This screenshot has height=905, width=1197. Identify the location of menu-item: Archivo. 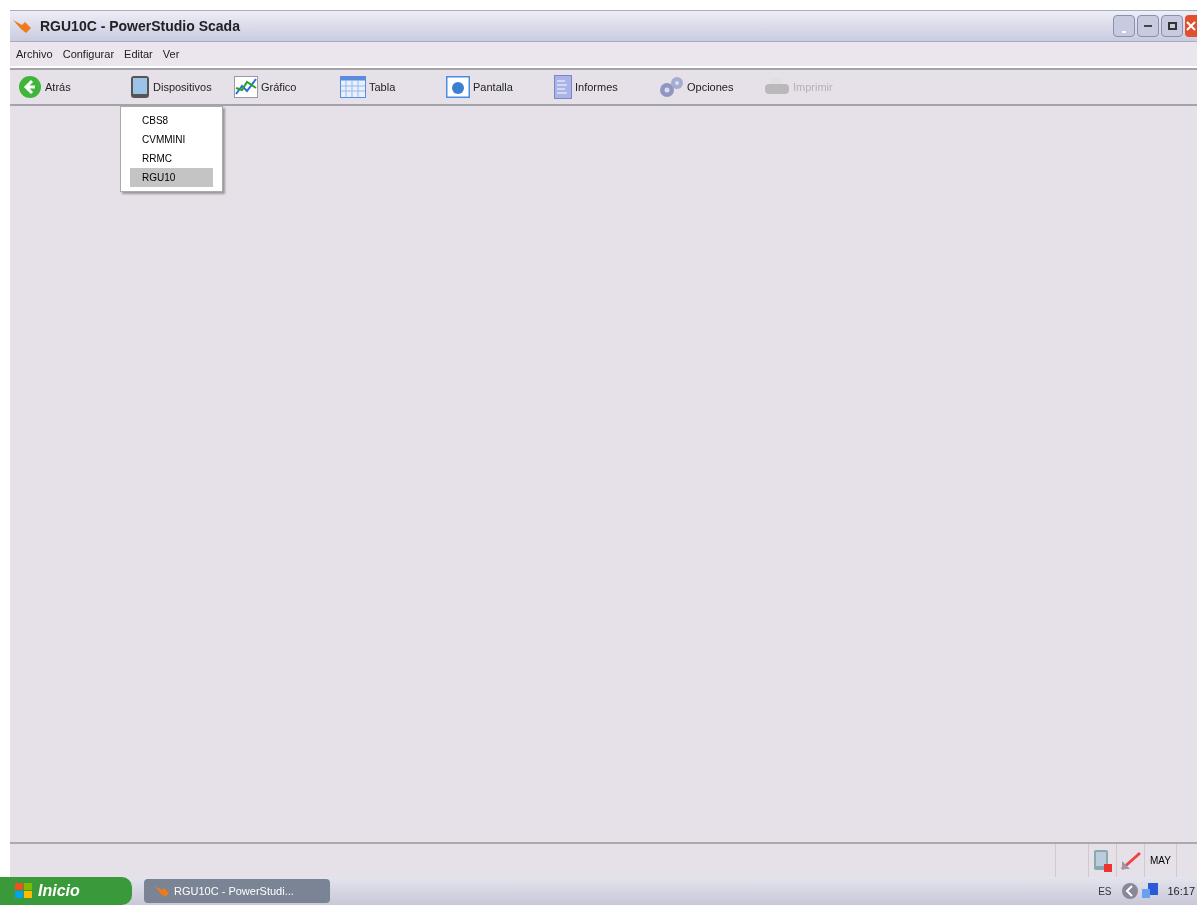
(34, 54).